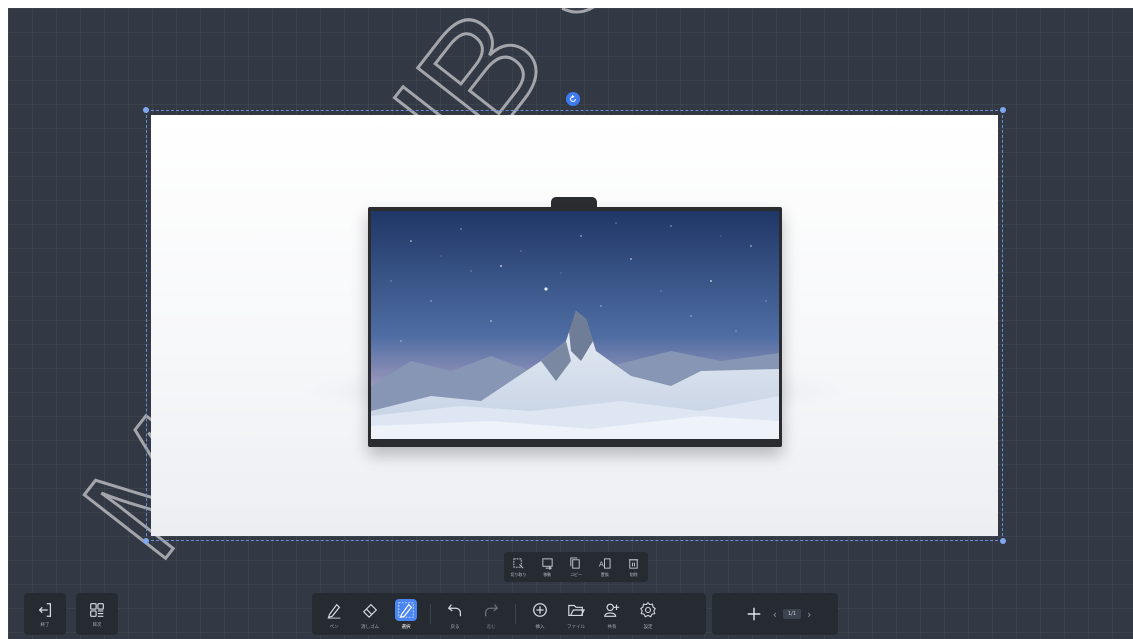 The width and height of the screenshot is (1133, 639). I want to click on grid-icon, so click(97, 609).